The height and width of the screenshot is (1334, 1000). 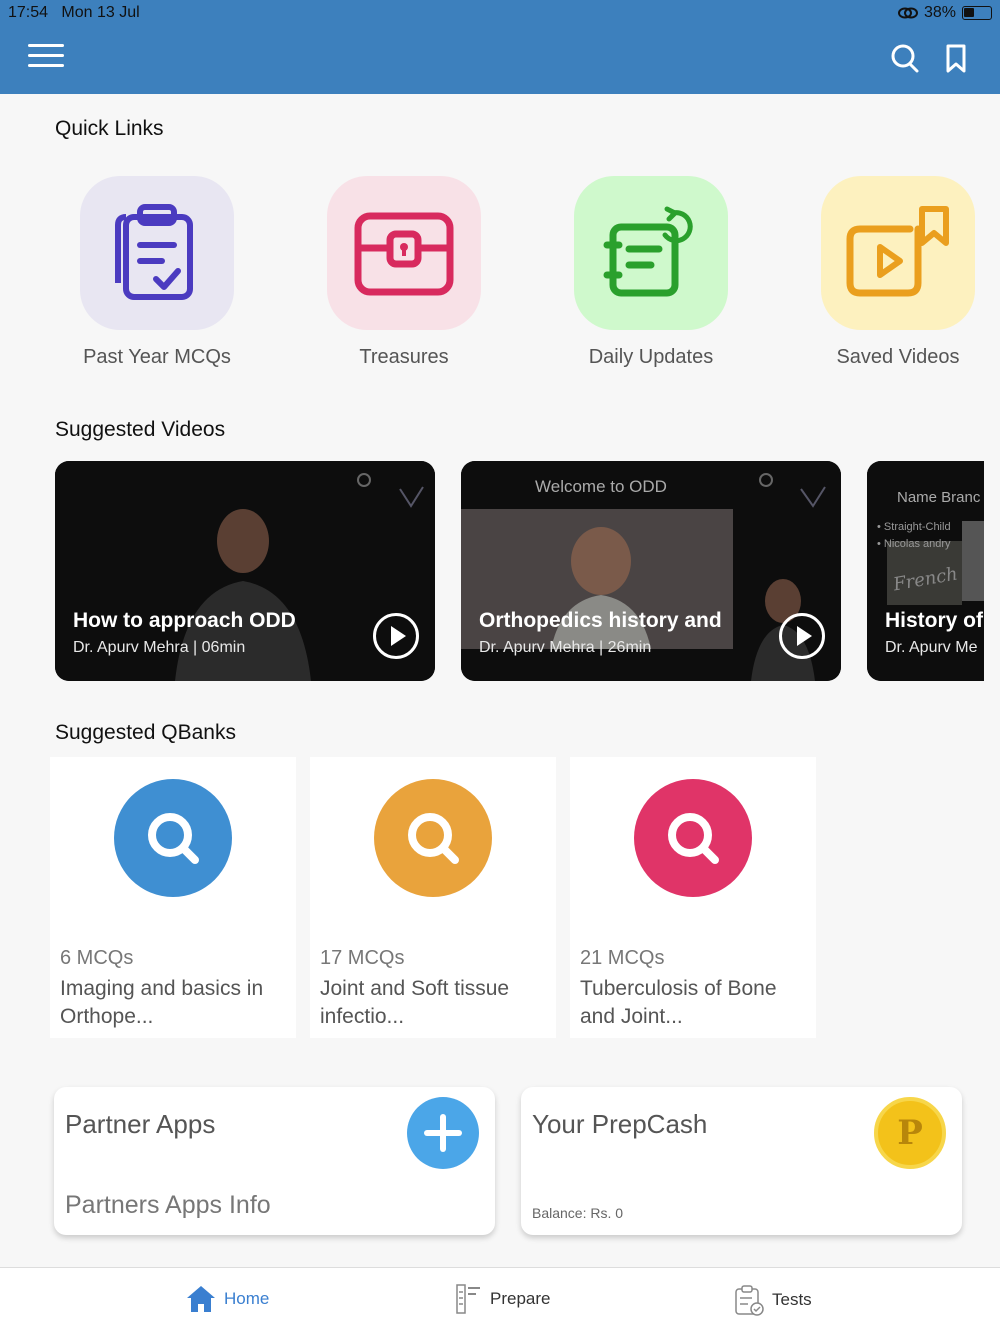 What do you see at coordinates (578, 1213) in the screenshot?
I see `prepcash-balance: Balance: Rs. 0` at bounding box center [578, 1213].